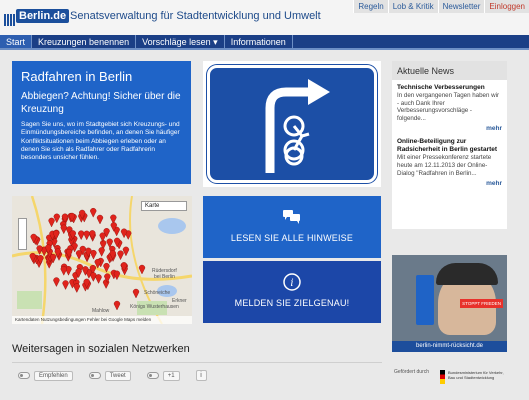 This screenshot has width=529, height=400. Describe the element at coordinates (117, 375) in the screenshot. I see `twitter-tweet-button: Tweet` at that location.